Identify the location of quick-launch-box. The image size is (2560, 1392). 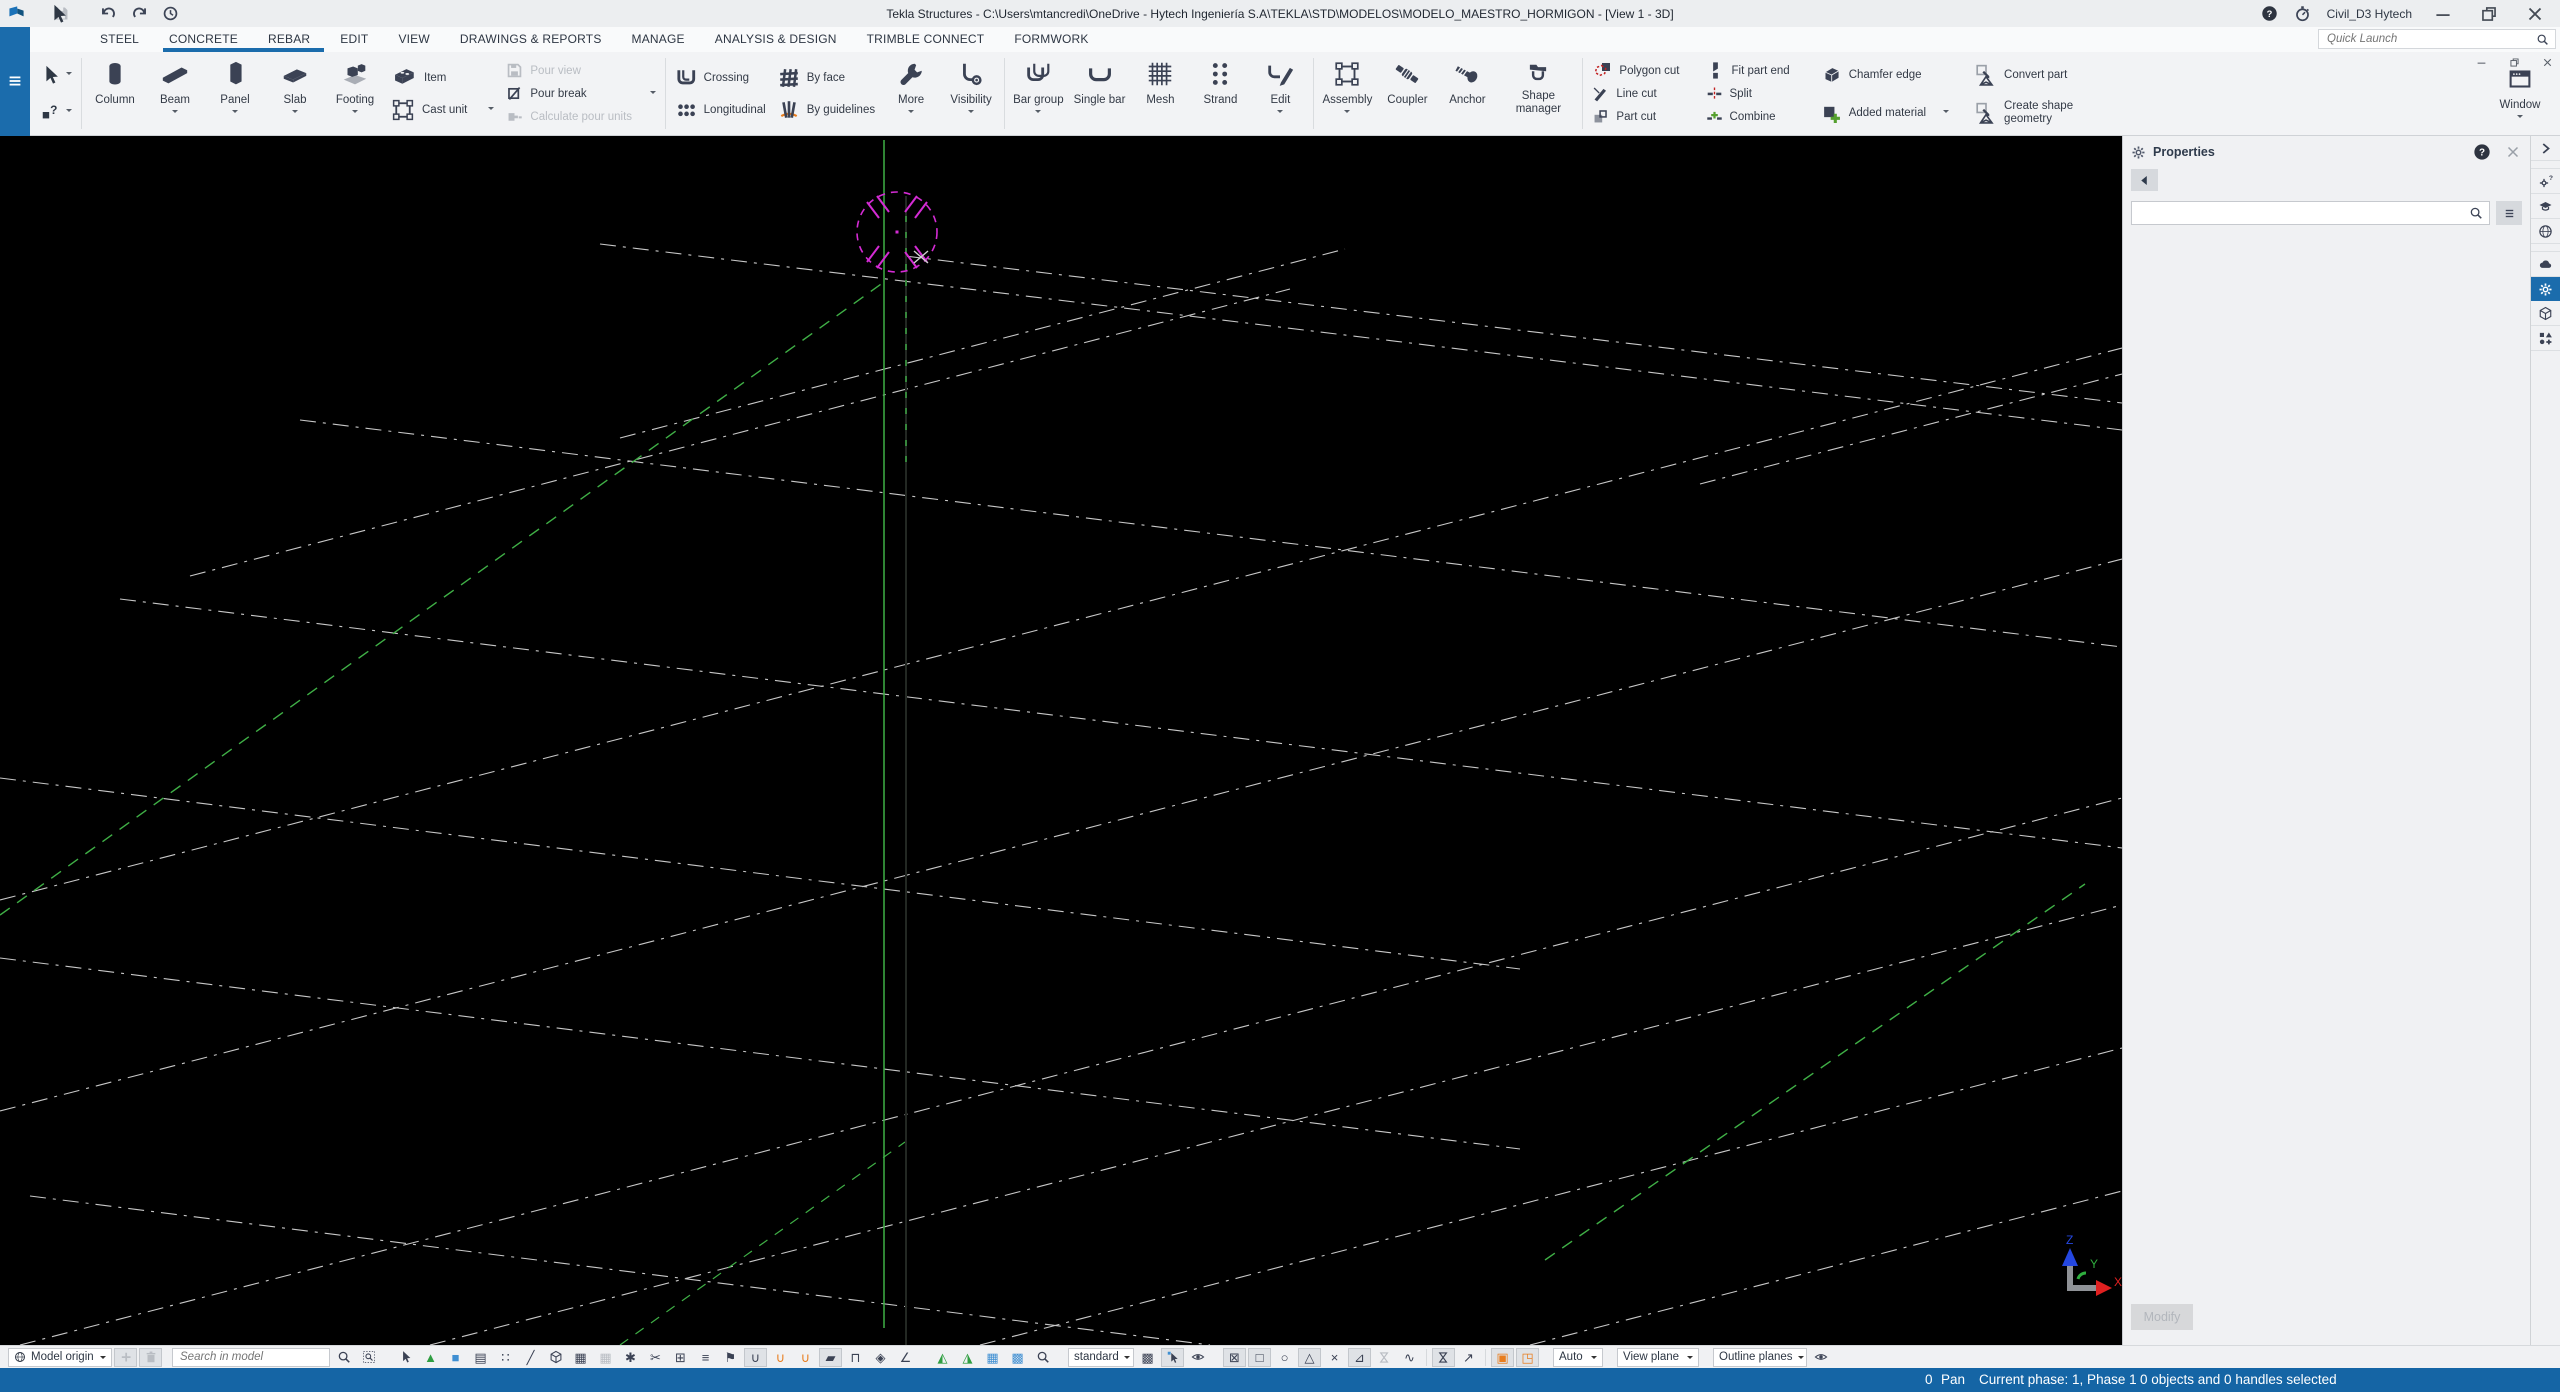
(2437, 39).